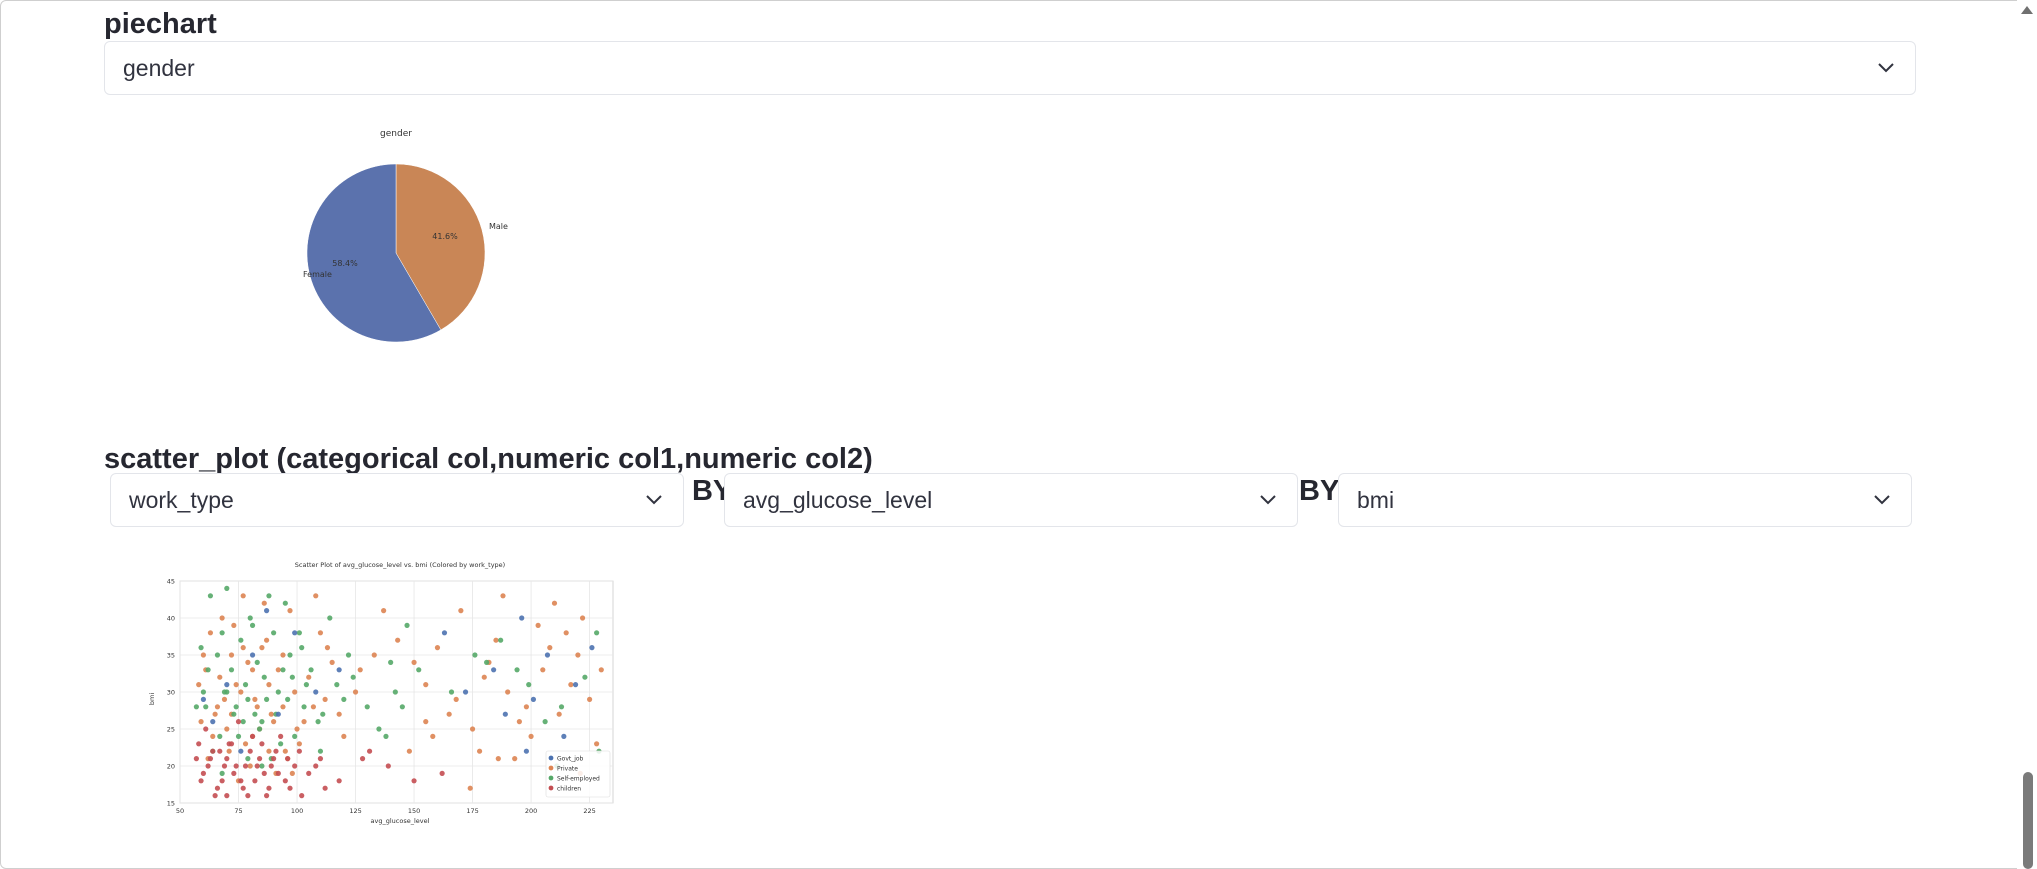 This screenshot has width=2037, height=869. What do you see at coordinates (570, 758) in the screenshot?
I see `legend-label: Govt_job` at bounding box center [570, 758].